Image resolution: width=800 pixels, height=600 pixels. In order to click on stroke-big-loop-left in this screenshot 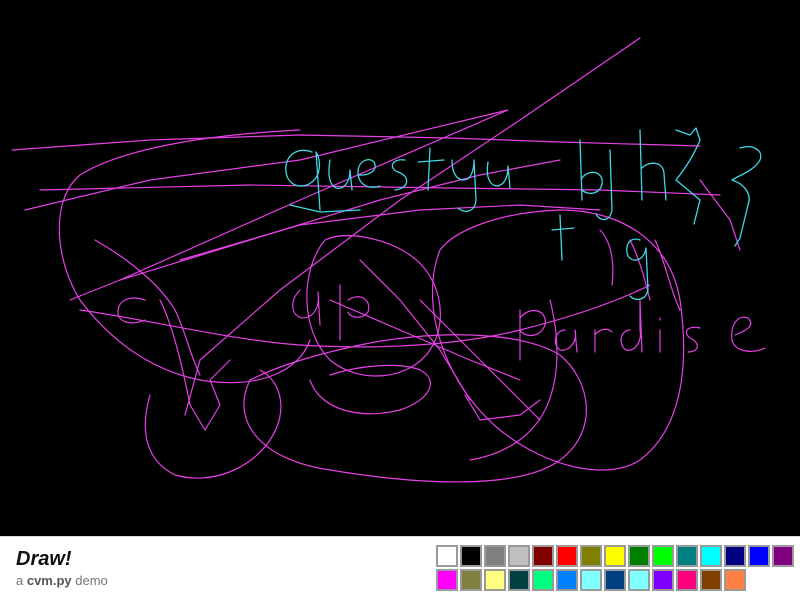, I will do `click(184, 256)`.